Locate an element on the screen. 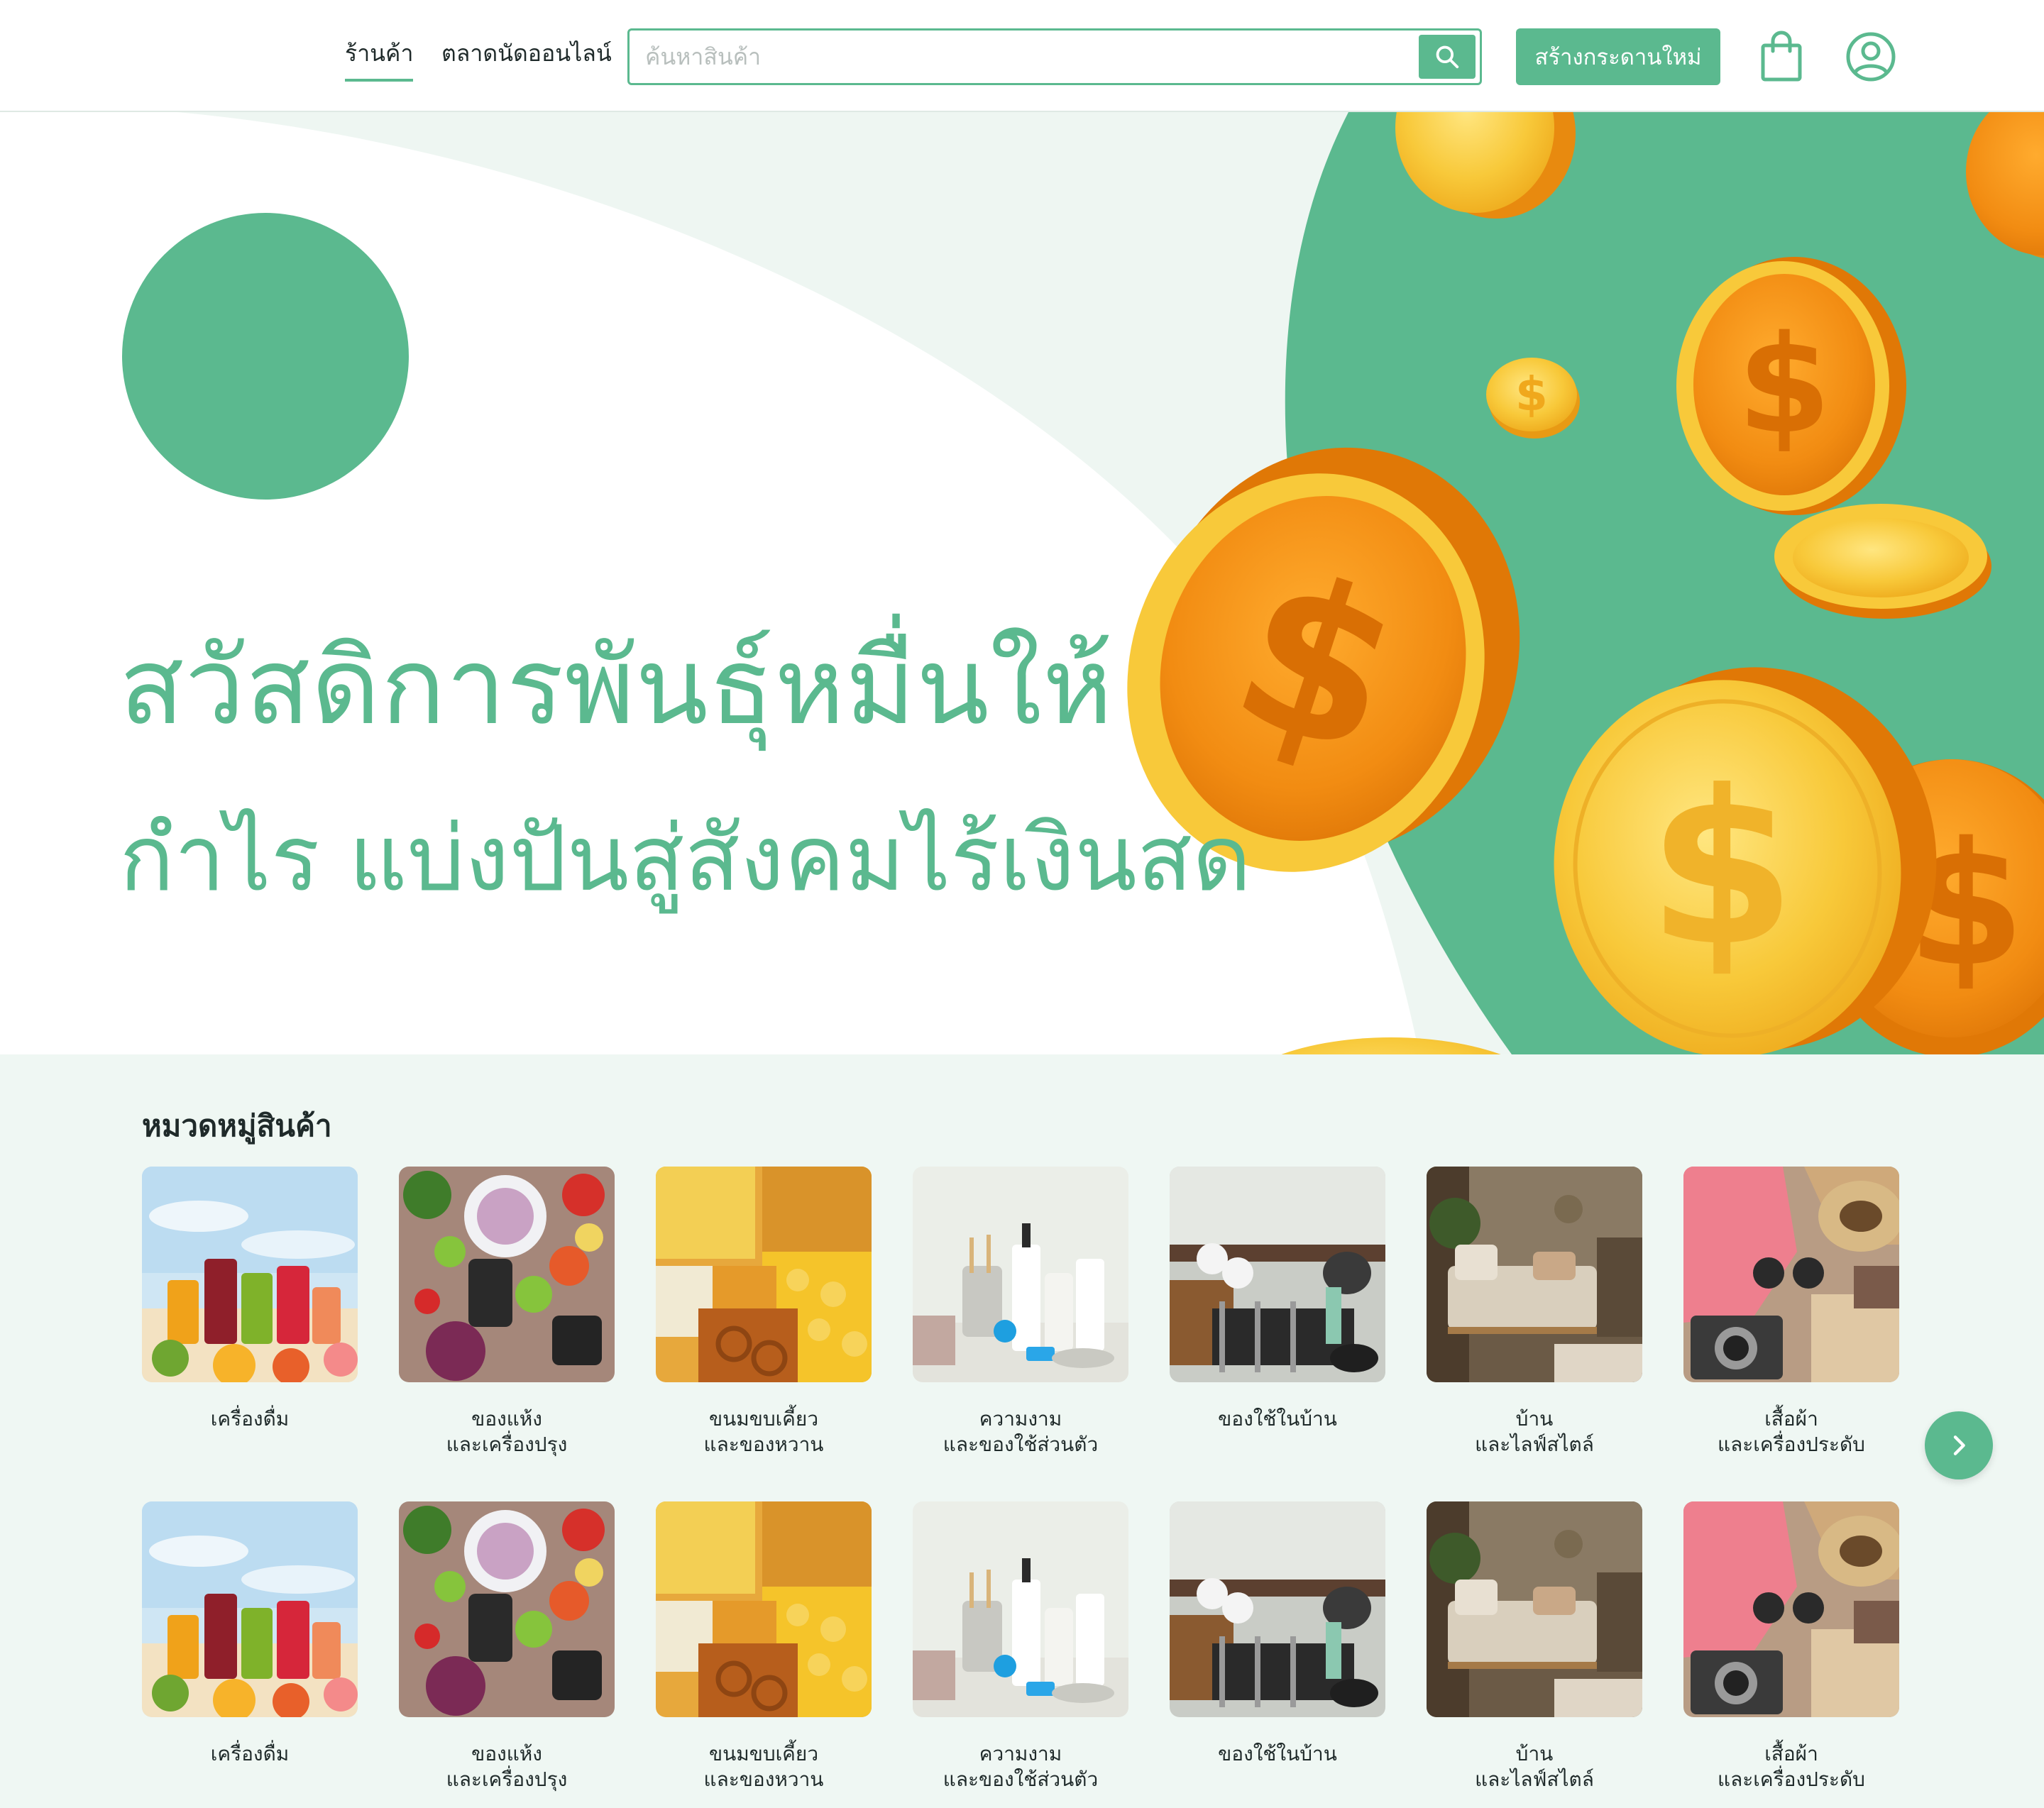 This screenshot has height=1808, width=2044. nav-link-online-market: ตลาดนัดออนไลน์ is located at coordinates (526, 53).